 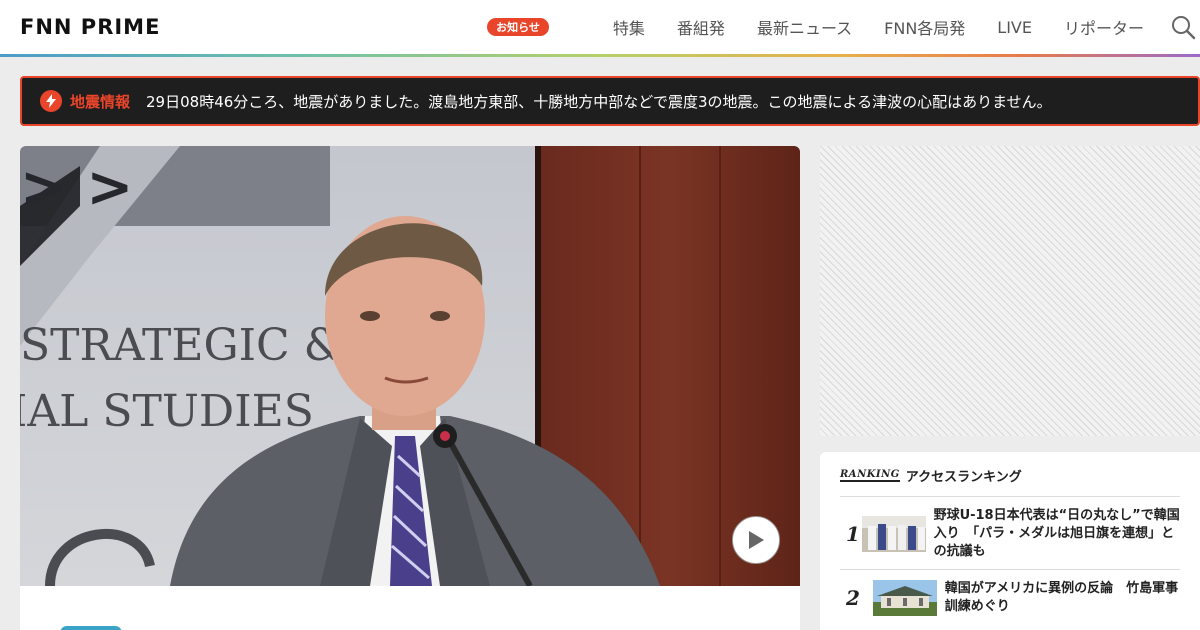 I want to click on ranking-header: RANKING アクセスランキング, so click(x=931, y=475).